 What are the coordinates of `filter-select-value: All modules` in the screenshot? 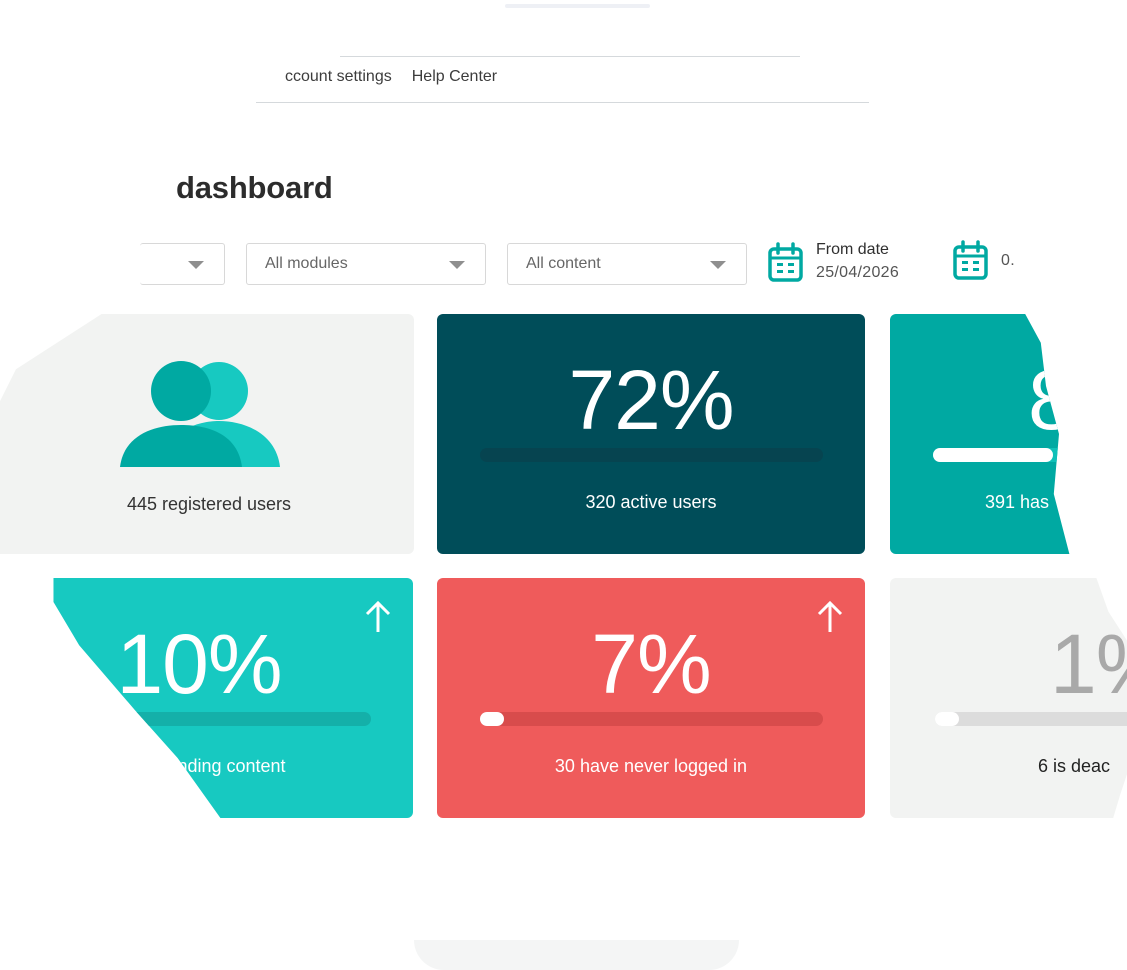 It's located at (306, 263).